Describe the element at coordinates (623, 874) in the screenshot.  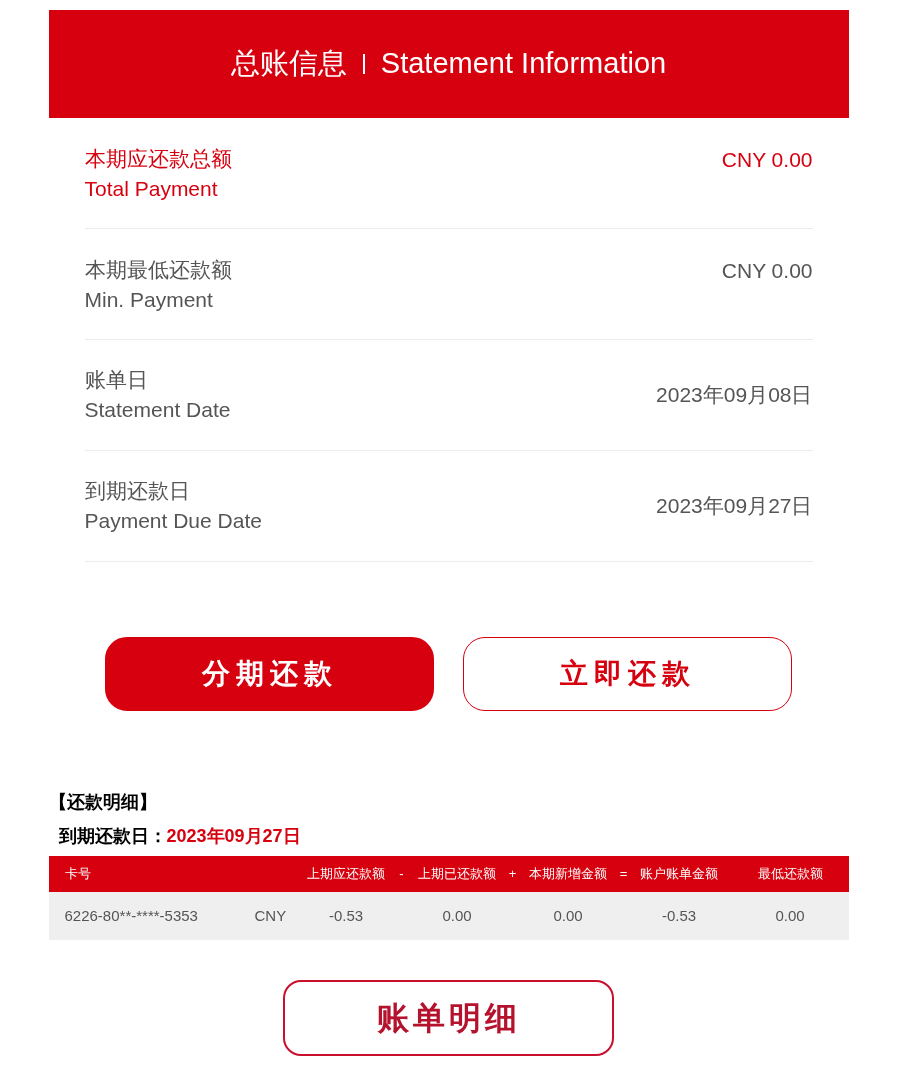
I see `operator-sign: =` at that location.